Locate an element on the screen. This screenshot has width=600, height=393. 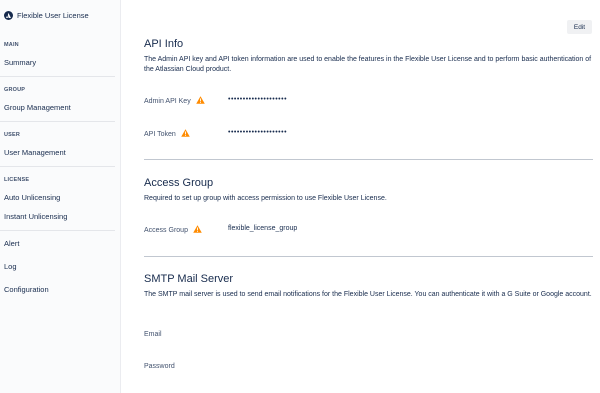
admin-api-key-value: •••••••••••••••••••• is located at coordinates (258, 99).